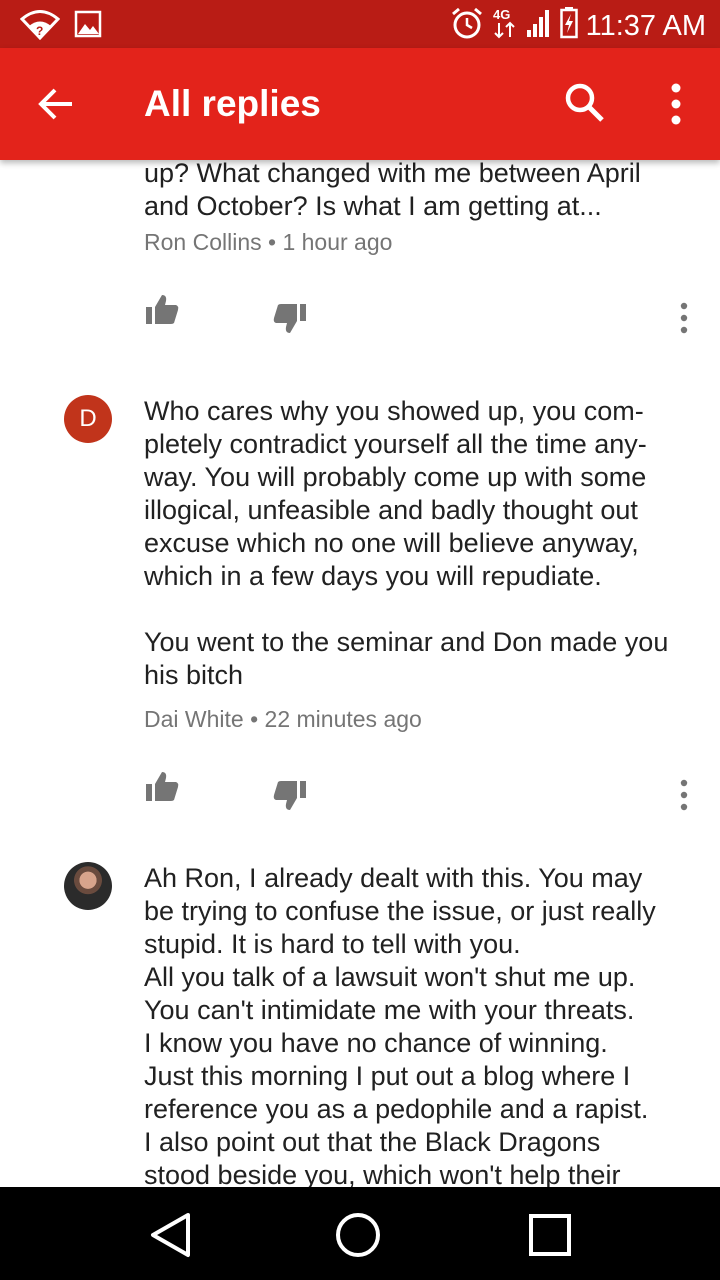 This screenshot has height=1280, width=720. What do you see at coordinates (568, 25) in the screenshot?
I see `battery-charging-icon` at bounding box center [568, 25].